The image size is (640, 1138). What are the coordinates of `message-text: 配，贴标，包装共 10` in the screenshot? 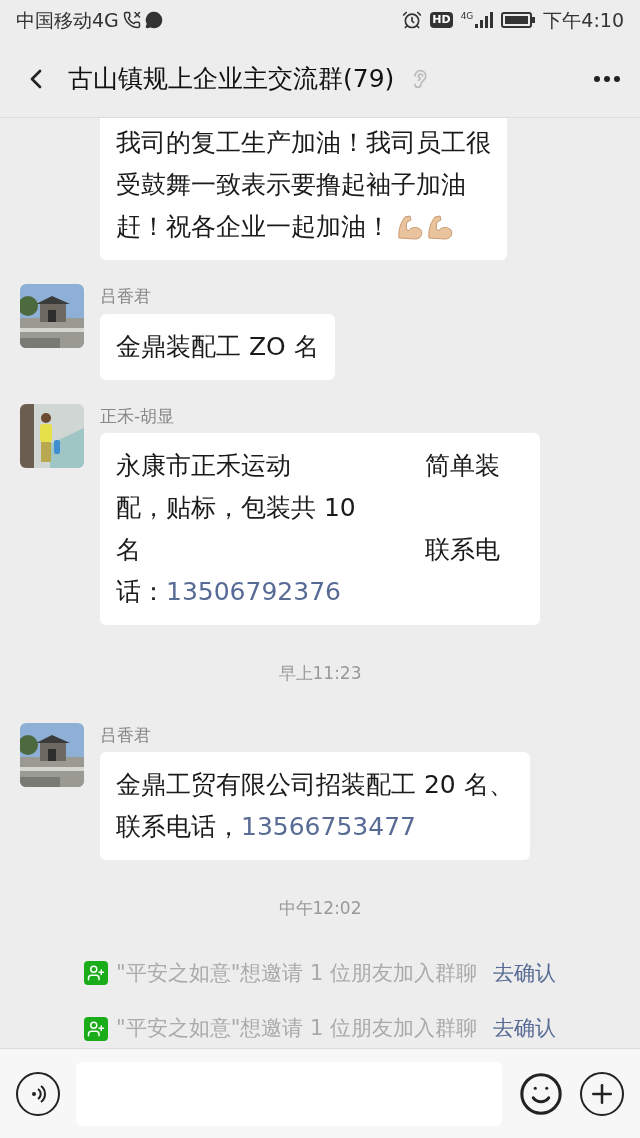 It's located at (236, 508).